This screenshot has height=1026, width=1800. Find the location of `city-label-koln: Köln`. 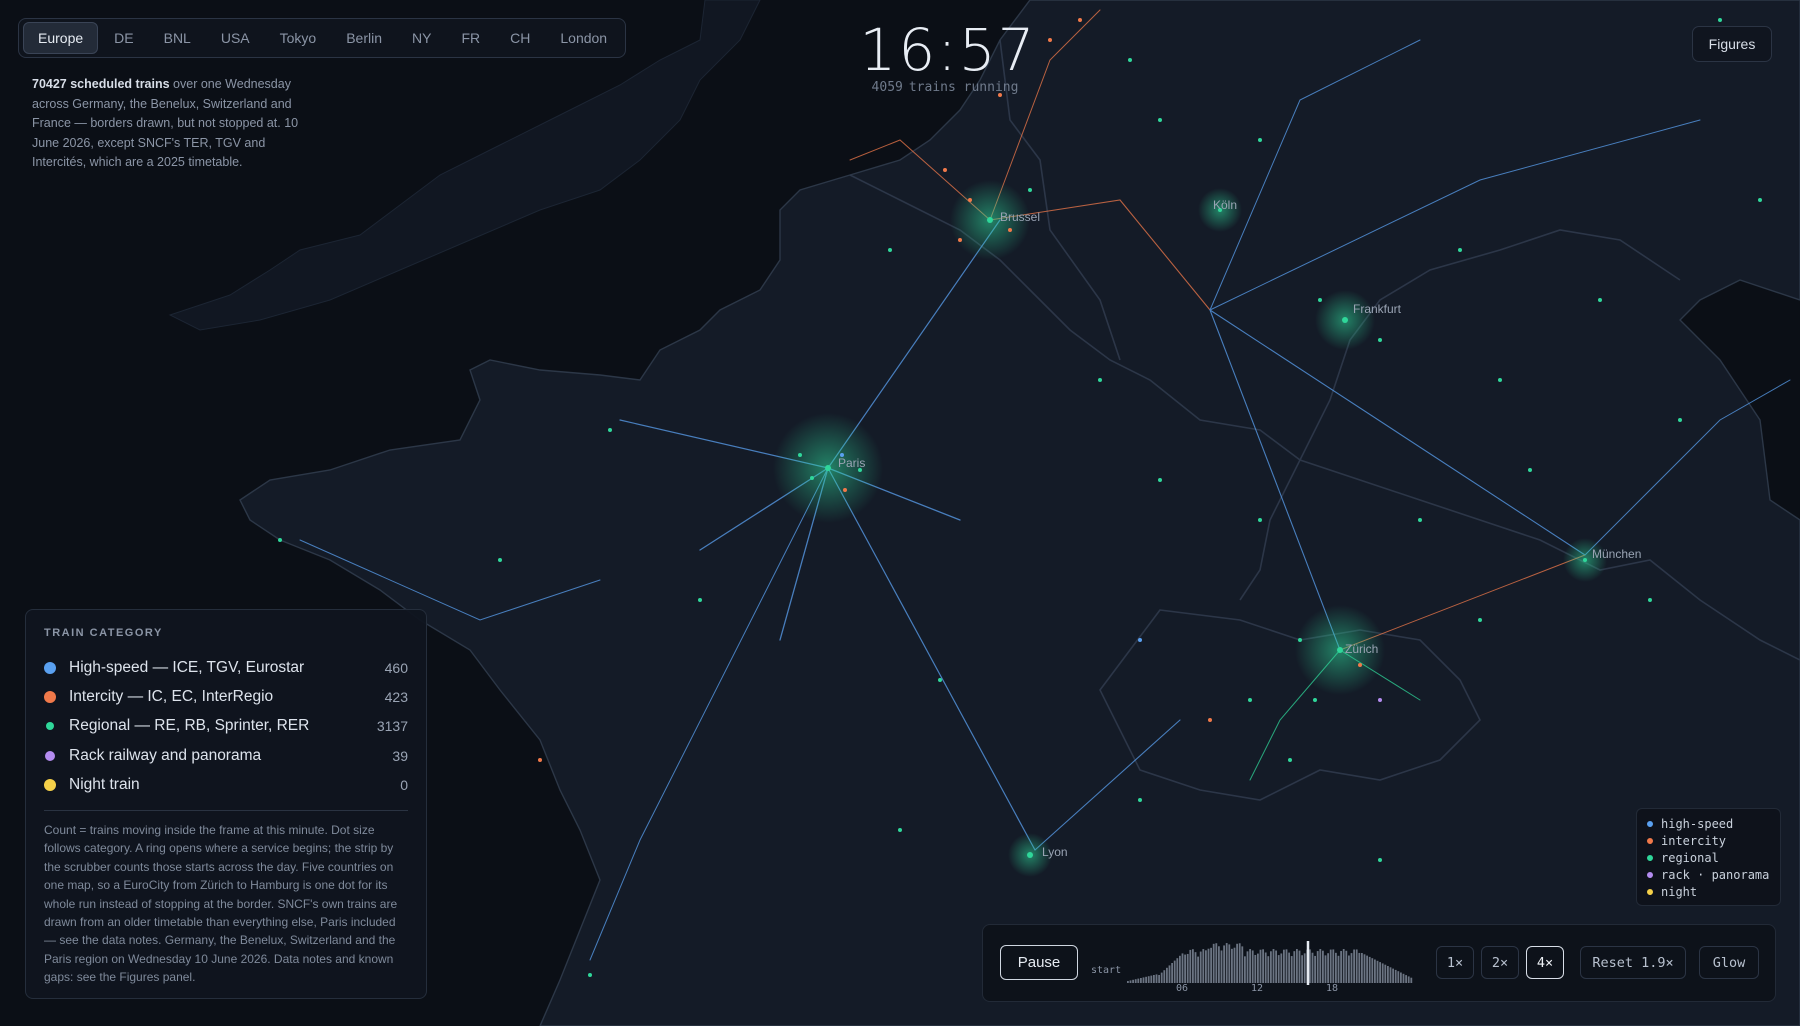

city-label-koln: Köln is located at coordinates (1225, 205).